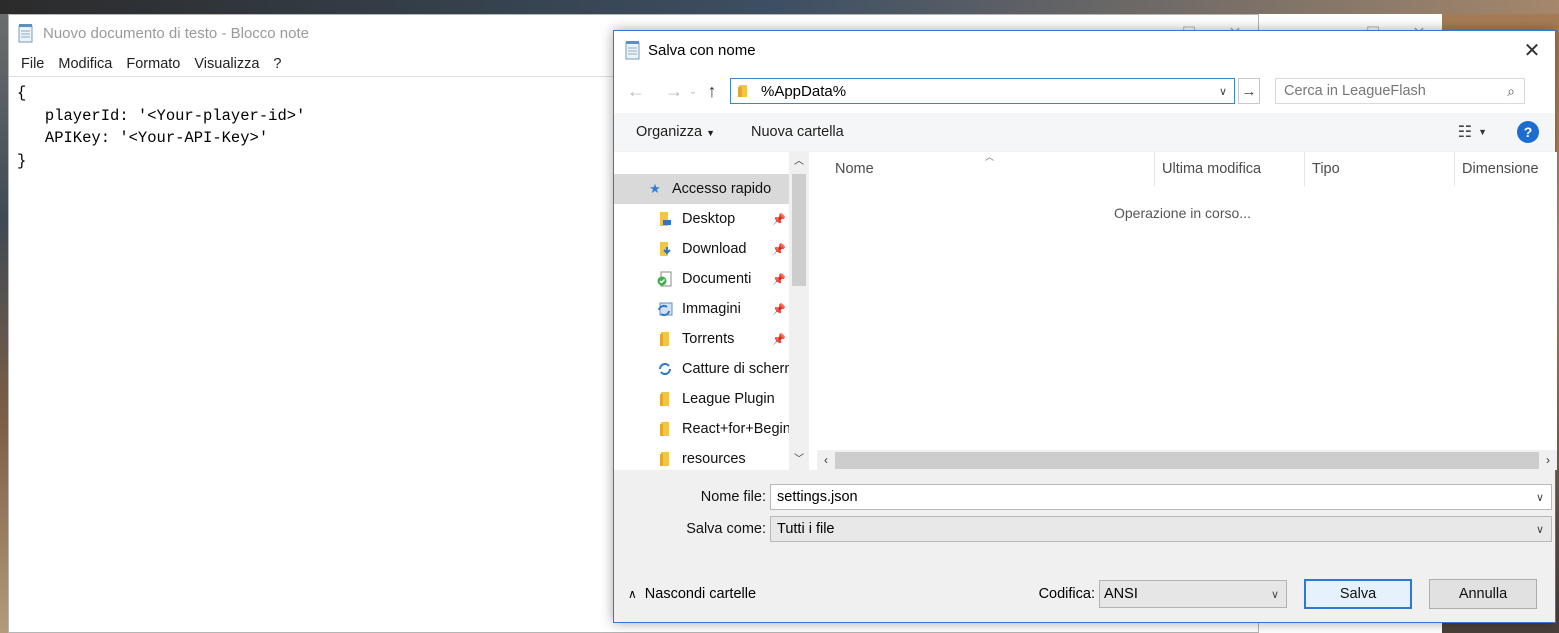 This screenshot has width=1559, height=633. I want to click on encoding-label: Codifica:, so click(1066, 594).